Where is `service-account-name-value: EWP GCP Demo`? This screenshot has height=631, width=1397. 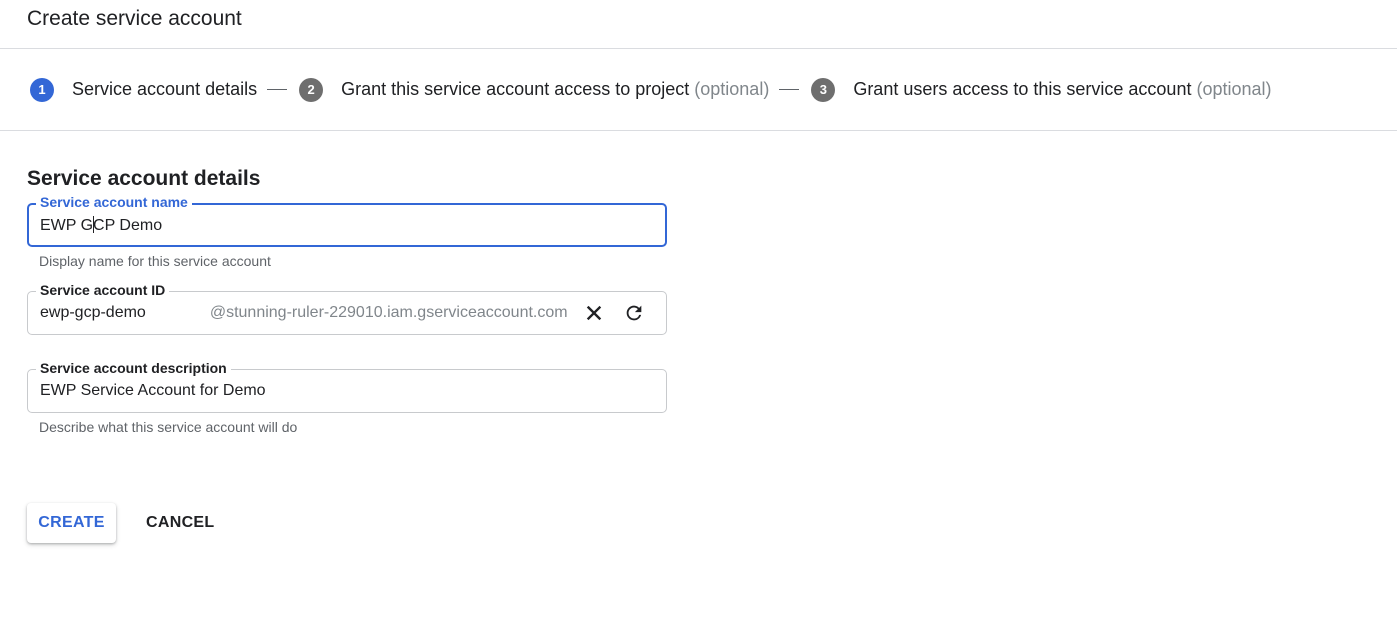
service-account-name-value: EWP GCP Demo is located at coordinates (101, 225).